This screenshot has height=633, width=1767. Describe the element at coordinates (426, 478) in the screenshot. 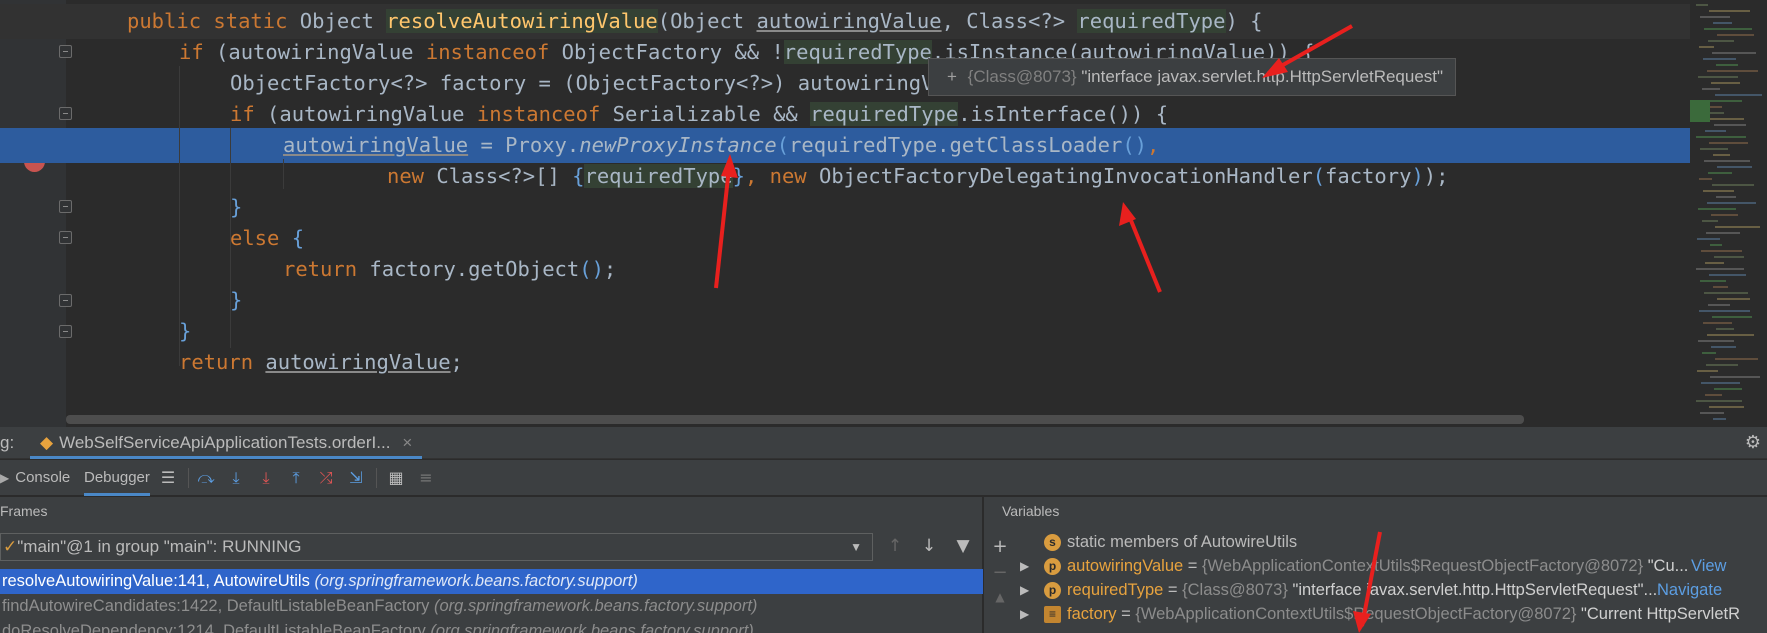

I see `trace-stream-icon: ≡` at that location.